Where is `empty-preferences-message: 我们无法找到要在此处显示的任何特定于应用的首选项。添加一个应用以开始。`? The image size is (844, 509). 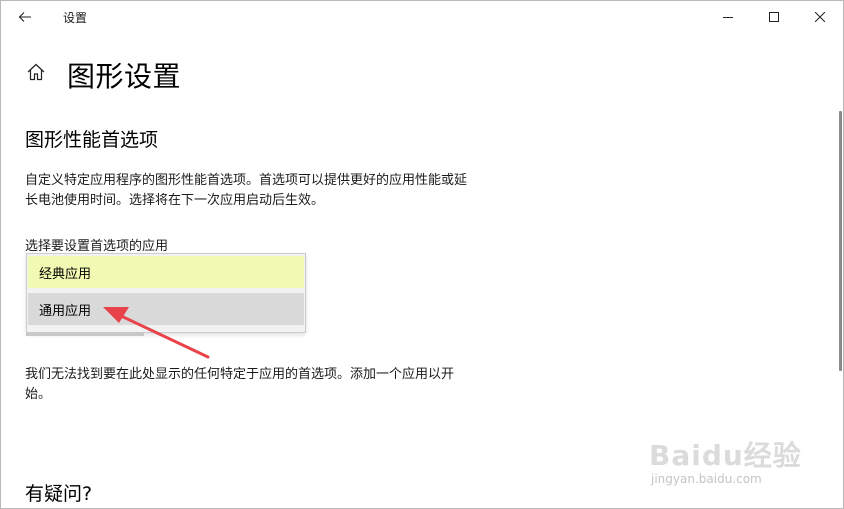 empty-preferences-message: 我们无法找到要在此处显示的任何特定于应用的首选项。添加一个应用以开始。 is located at coordinates (240, 384).